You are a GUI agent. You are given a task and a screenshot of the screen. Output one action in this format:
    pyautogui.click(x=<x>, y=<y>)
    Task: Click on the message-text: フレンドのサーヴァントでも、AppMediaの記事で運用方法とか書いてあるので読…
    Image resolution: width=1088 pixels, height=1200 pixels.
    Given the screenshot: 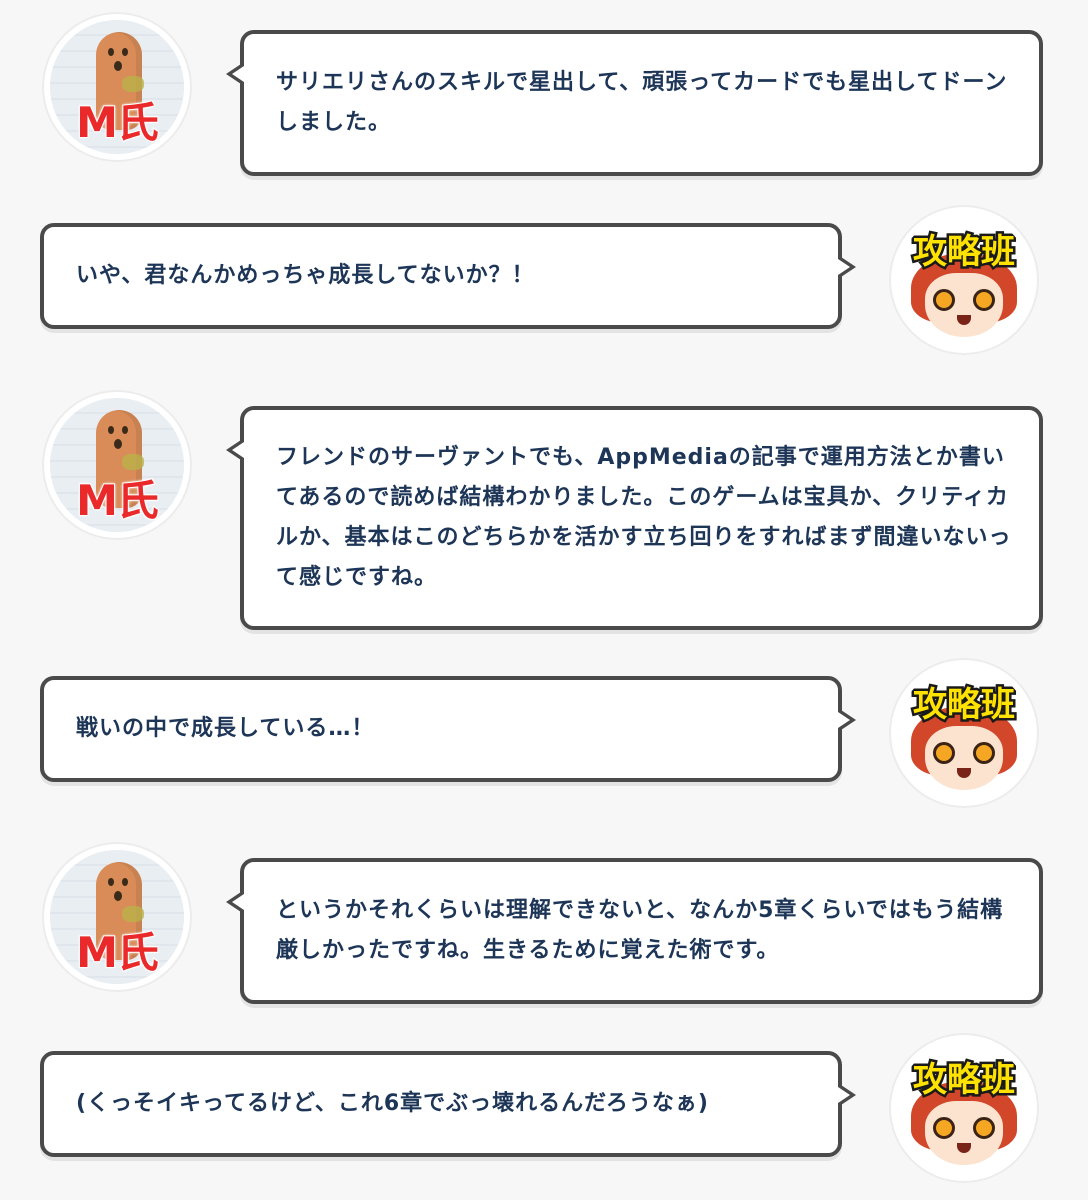 What is the action you would take?
    pyautogui.click(x=644, y=517)
    